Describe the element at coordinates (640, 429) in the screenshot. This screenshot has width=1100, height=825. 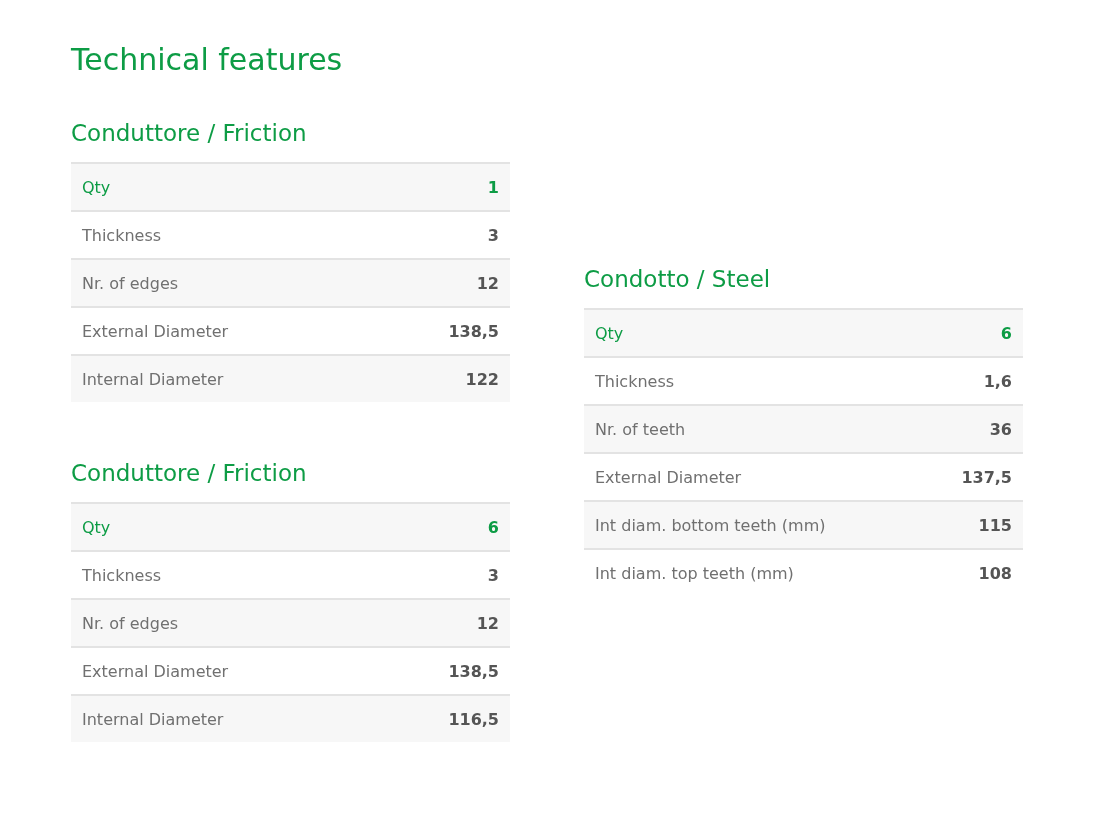
I see `spec-label: Nr. of teeth` at that location.